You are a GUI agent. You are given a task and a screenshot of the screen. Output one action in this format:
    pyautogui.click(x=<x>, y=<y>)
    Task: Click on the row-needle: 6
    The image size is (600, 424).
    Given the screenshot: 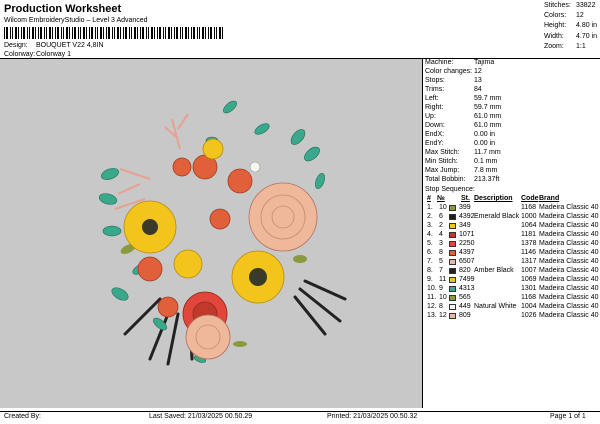 What is the action you would take?
    pyautogui.click(x=441, y=216)
    